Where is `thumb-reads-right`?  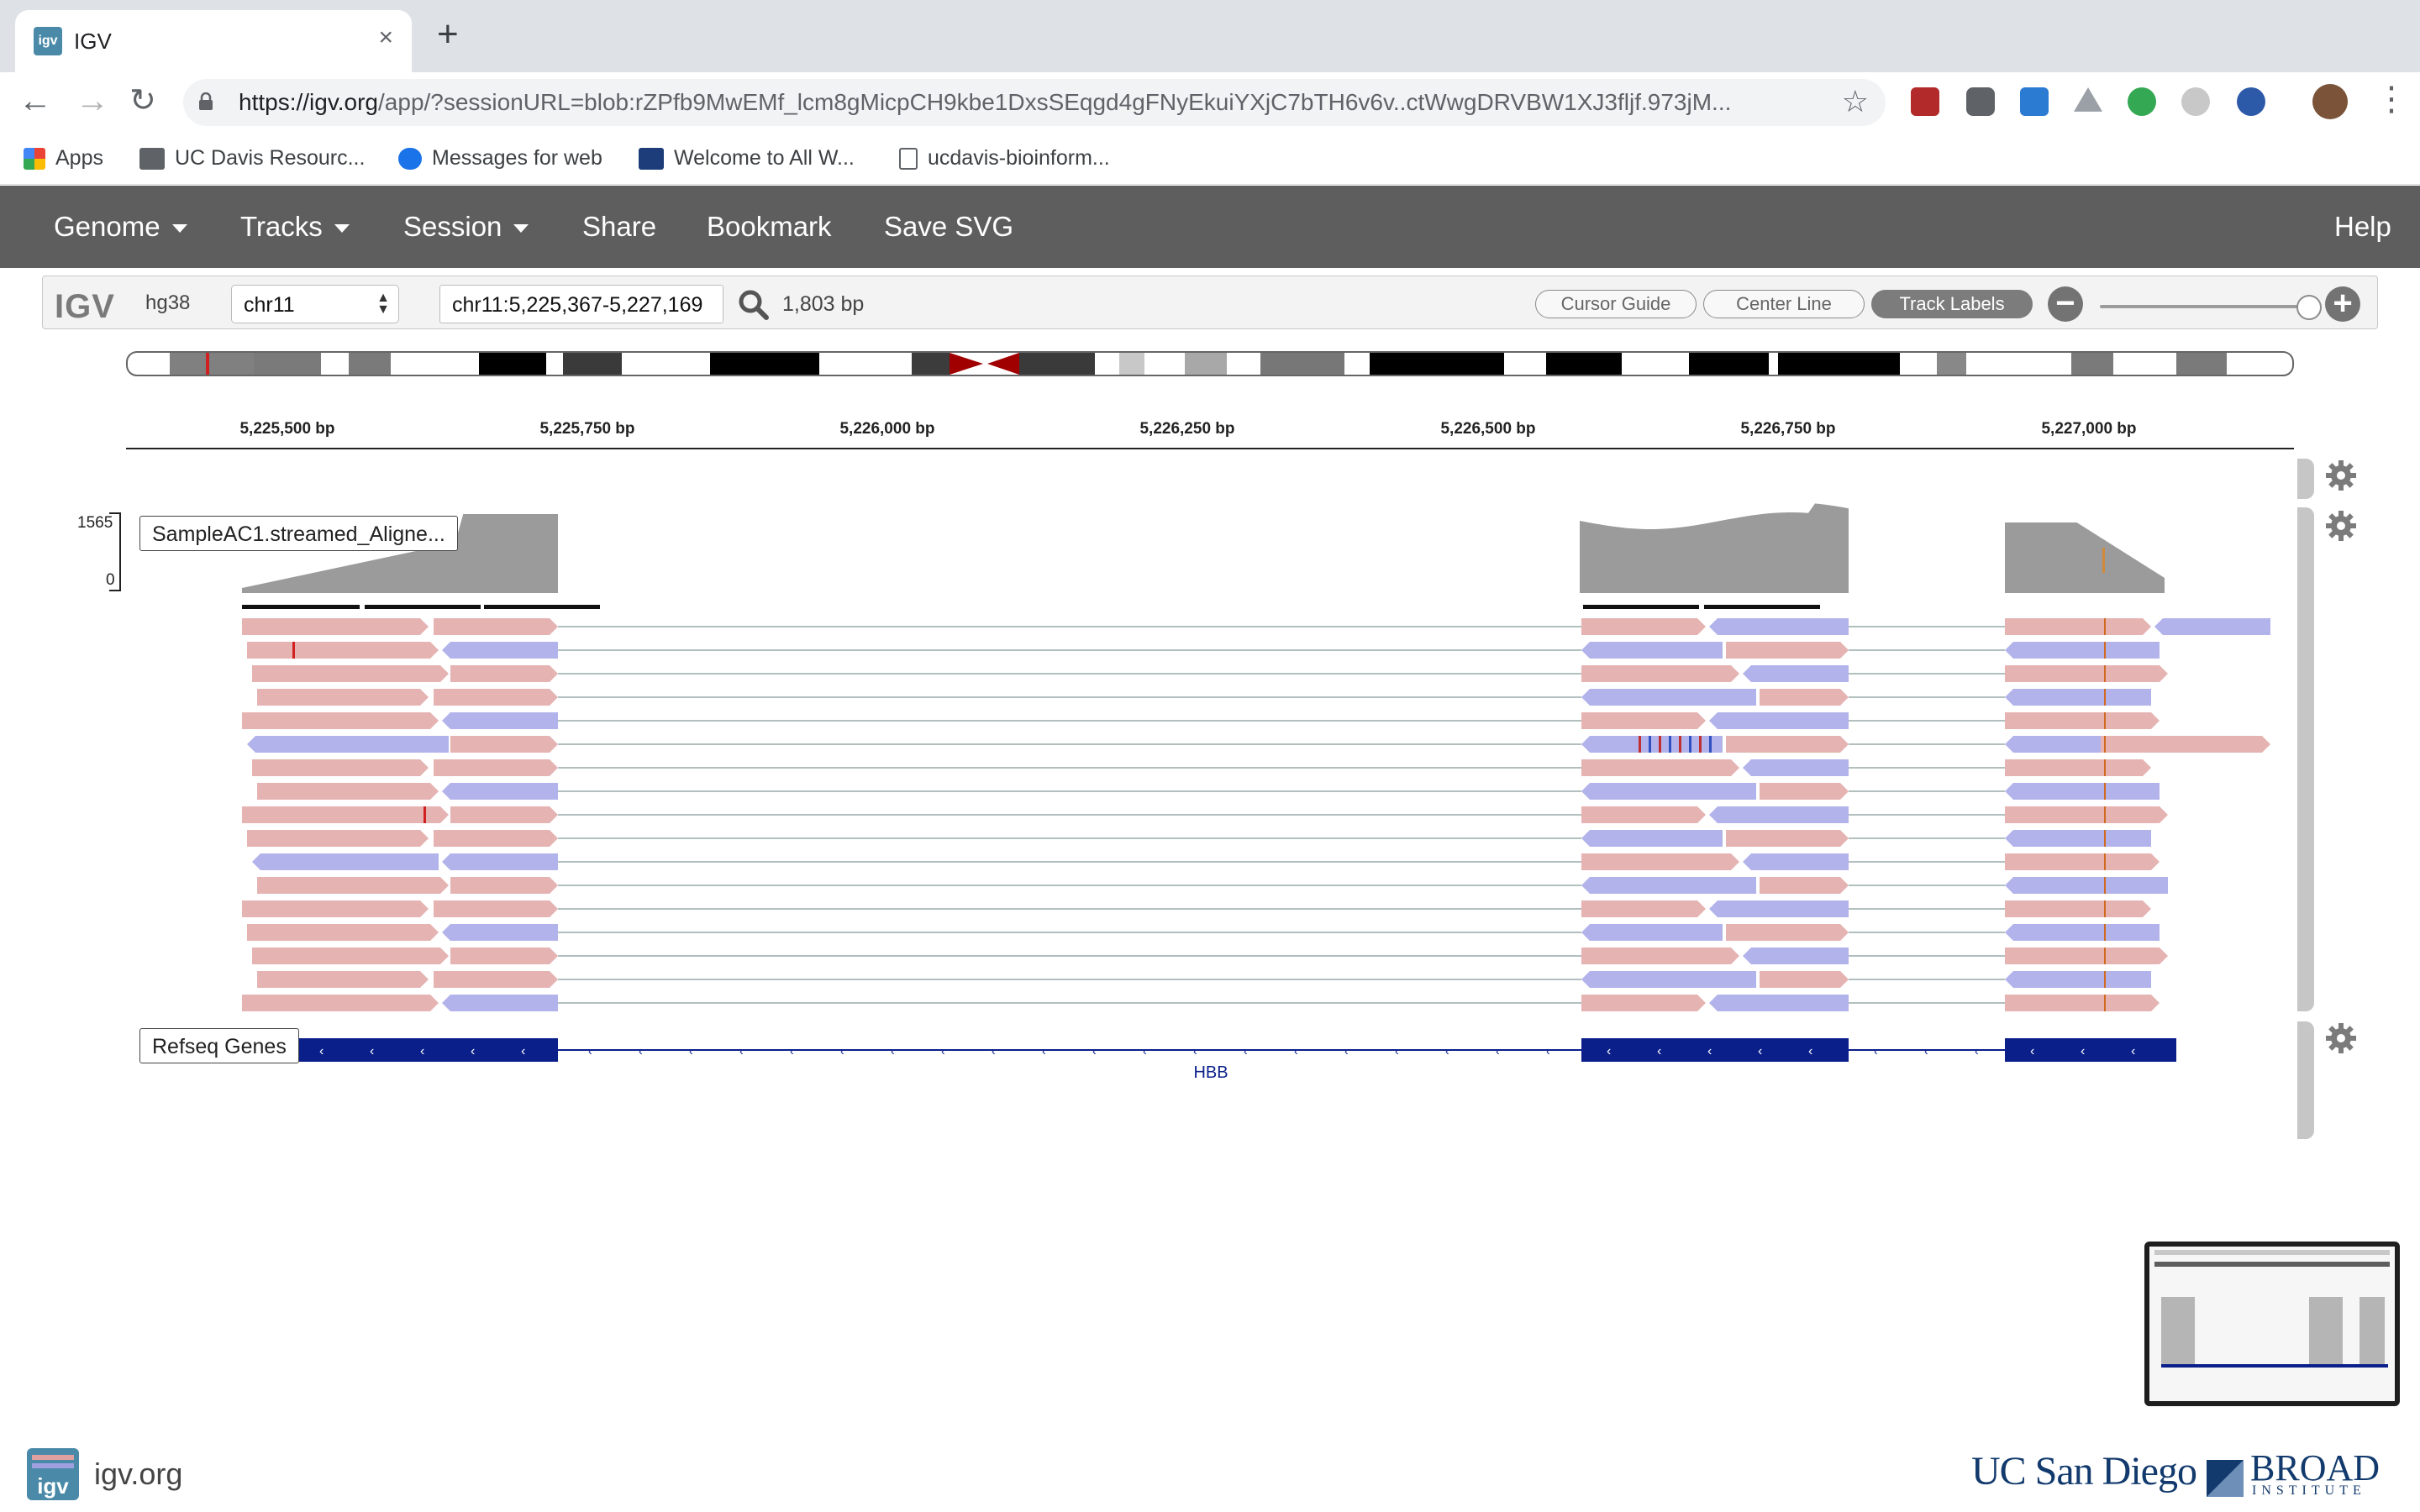 thumb-reads-right is located at coordinates (2372, 1330).